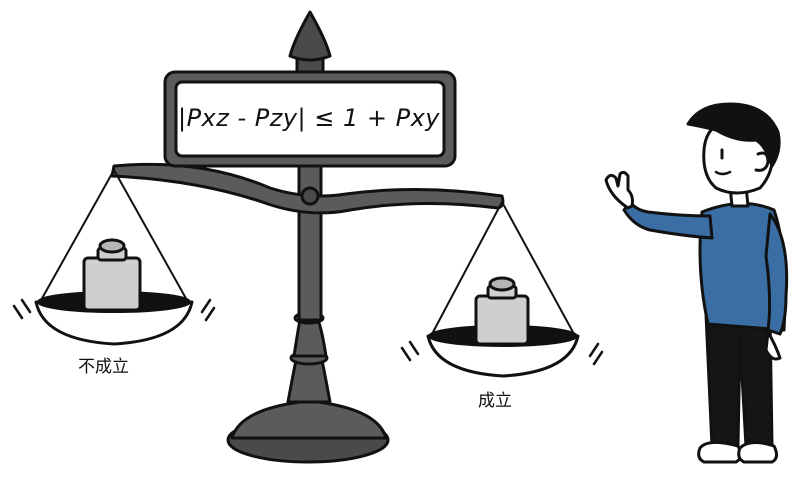 The width and height of the screenshot is (800, 487). Describe the element at coordinates (103, 367) in the screenshot. I see `left-pan-label: 不成立` at that location.